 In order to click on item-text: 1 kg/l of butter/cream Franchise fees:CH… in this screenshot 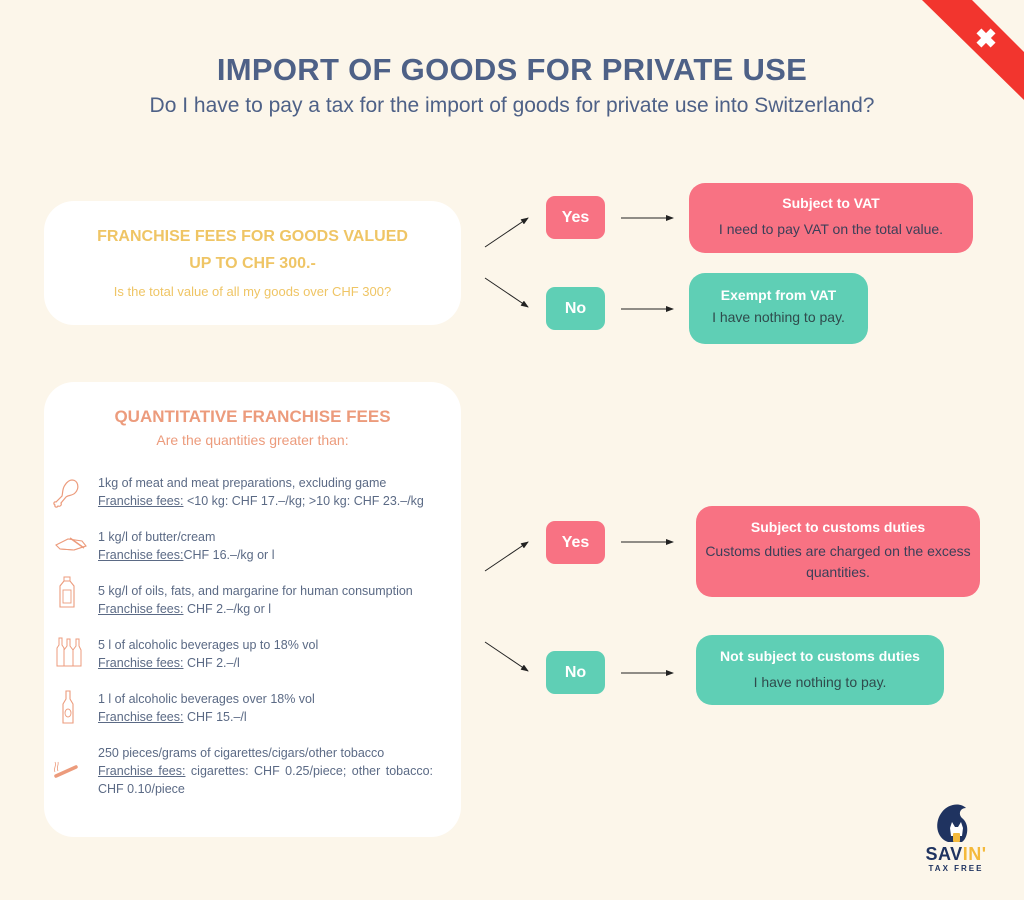, I will do `click(265, 546)`.